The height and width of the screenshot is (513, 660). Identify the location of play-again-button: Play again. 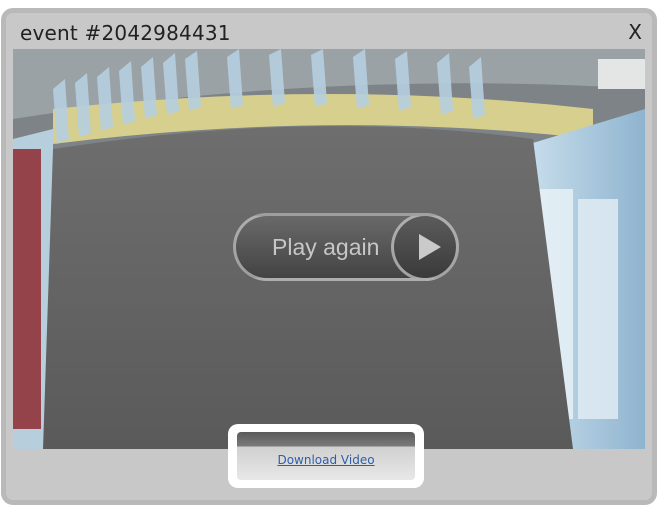
(346, 247).